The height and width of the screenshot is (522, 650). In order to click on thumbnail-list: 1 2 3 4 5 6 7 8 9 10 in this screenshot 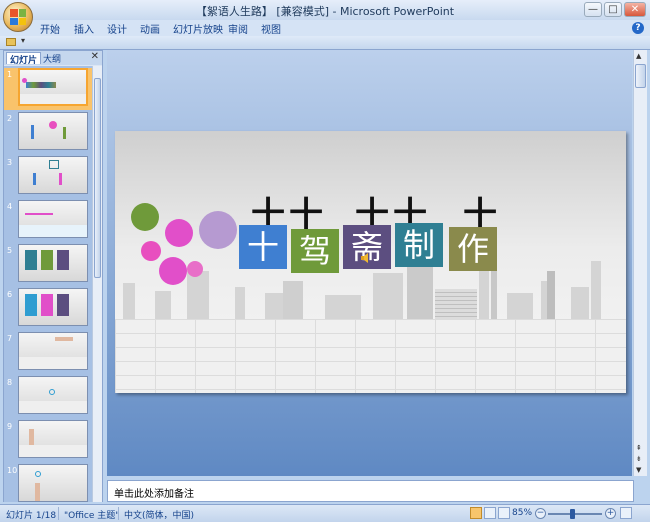, I will do `click(48, 284)`.